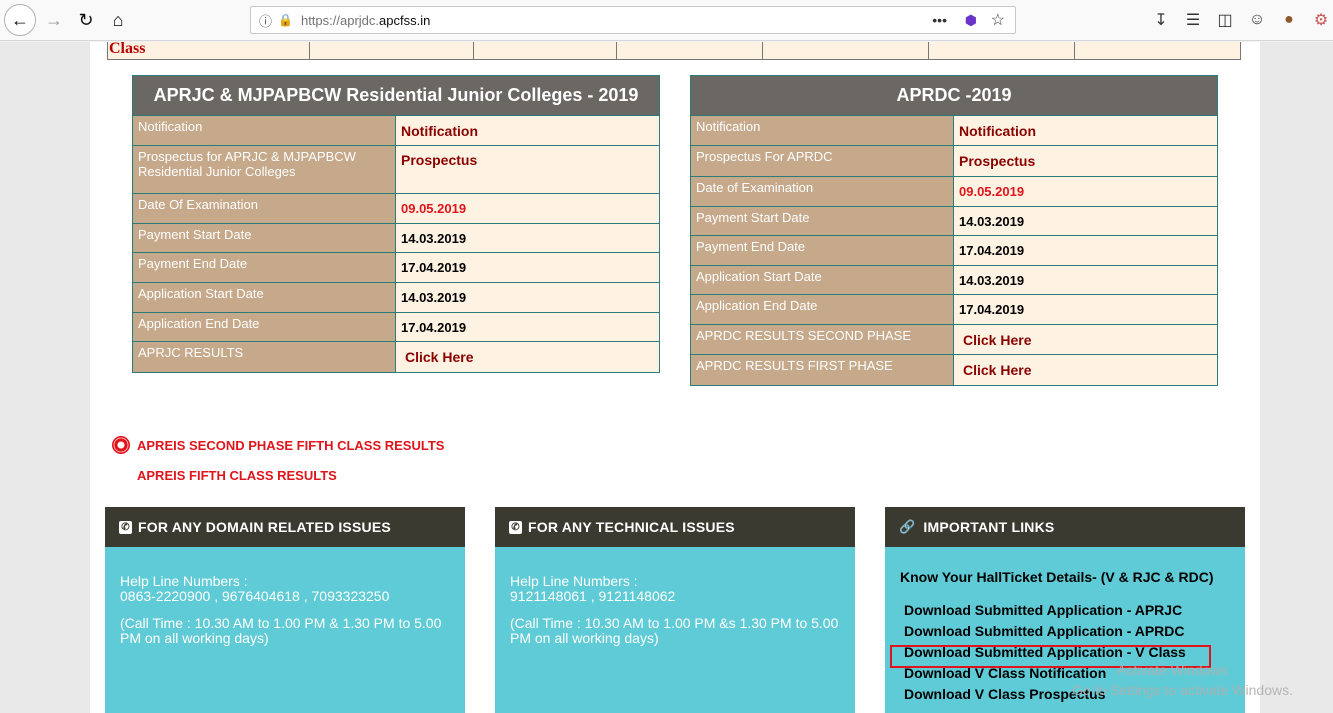 This screenshot has height=713, width=1333. Describe the element at coordinates (593, 596) in the screenshot. I see `helpline-numbers: 9121148061 , 9121148062` at that location.